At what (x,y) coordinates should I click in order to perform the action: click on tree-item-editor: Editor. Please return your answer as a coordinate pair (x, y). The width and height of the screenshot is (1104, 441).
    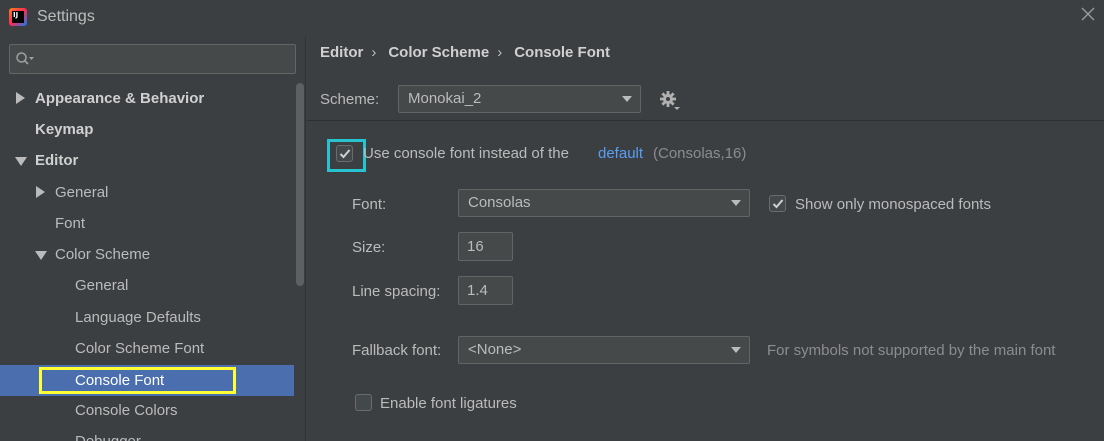
    Looking at the image, I should click on (152, 160).